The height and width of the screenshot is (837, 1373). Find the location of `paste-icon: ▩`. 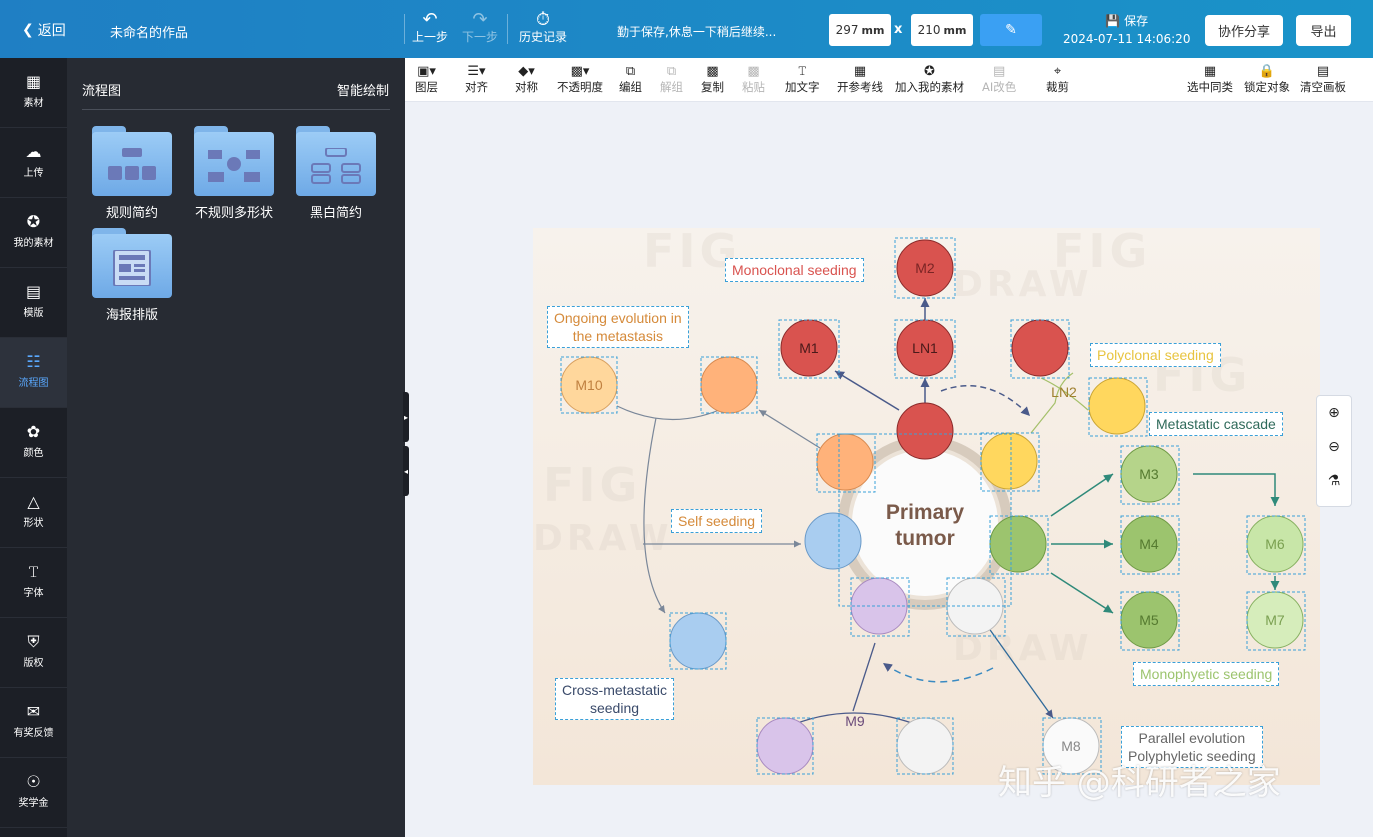

paste-icon: ▩ is located at coordinates (753, 71).